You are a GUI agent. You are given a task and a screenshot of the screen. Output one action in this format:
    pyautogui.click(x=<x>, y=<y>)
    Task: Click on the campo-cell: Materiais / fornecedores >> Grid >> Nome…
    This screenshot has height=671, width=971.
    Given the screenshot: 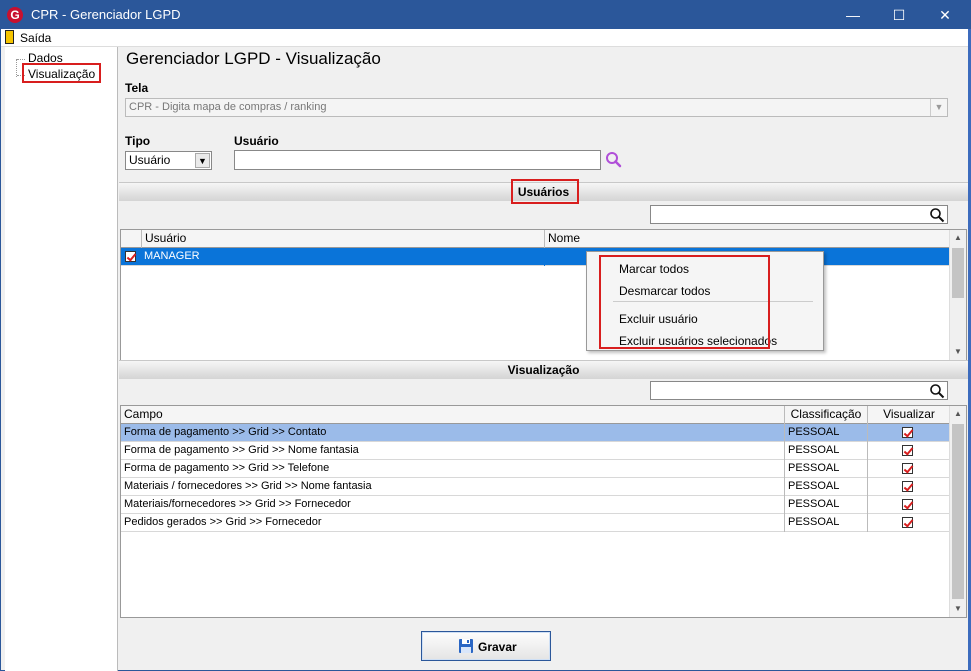 What is the action you would take?
    pyautogui.click(x=453, y=487)
    